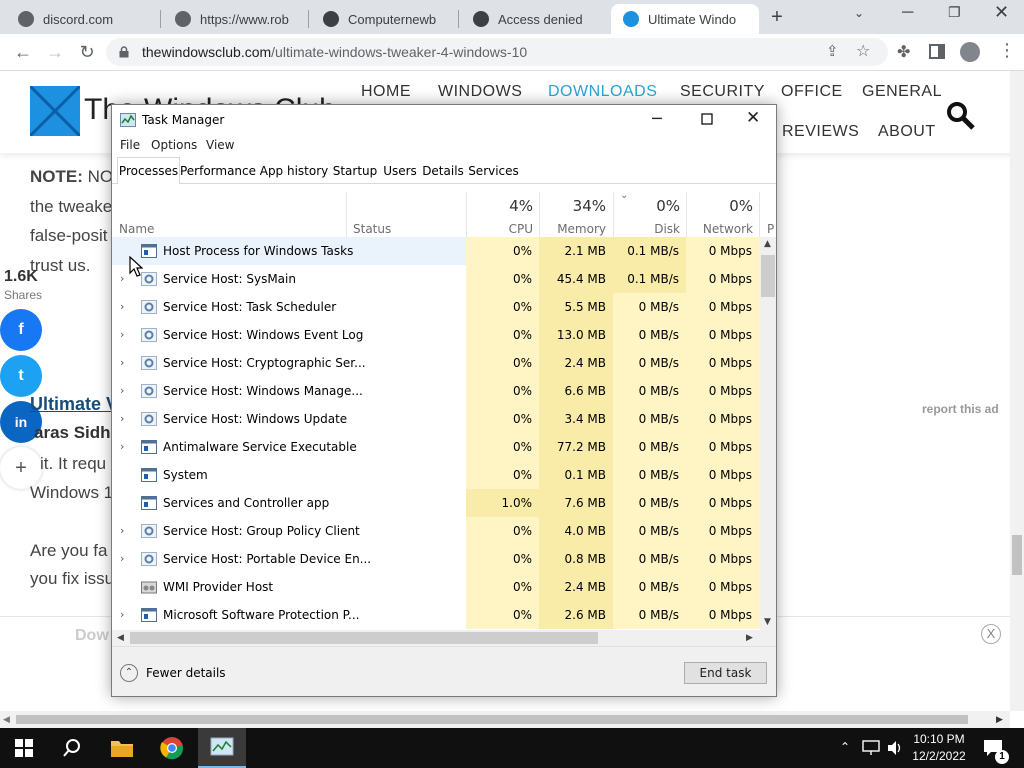 This screenshot has height=768, width=1024. What do you see at coordinates (871, 748) in the screenshot?
I see `network-icon` at bounding box center [871, 748].